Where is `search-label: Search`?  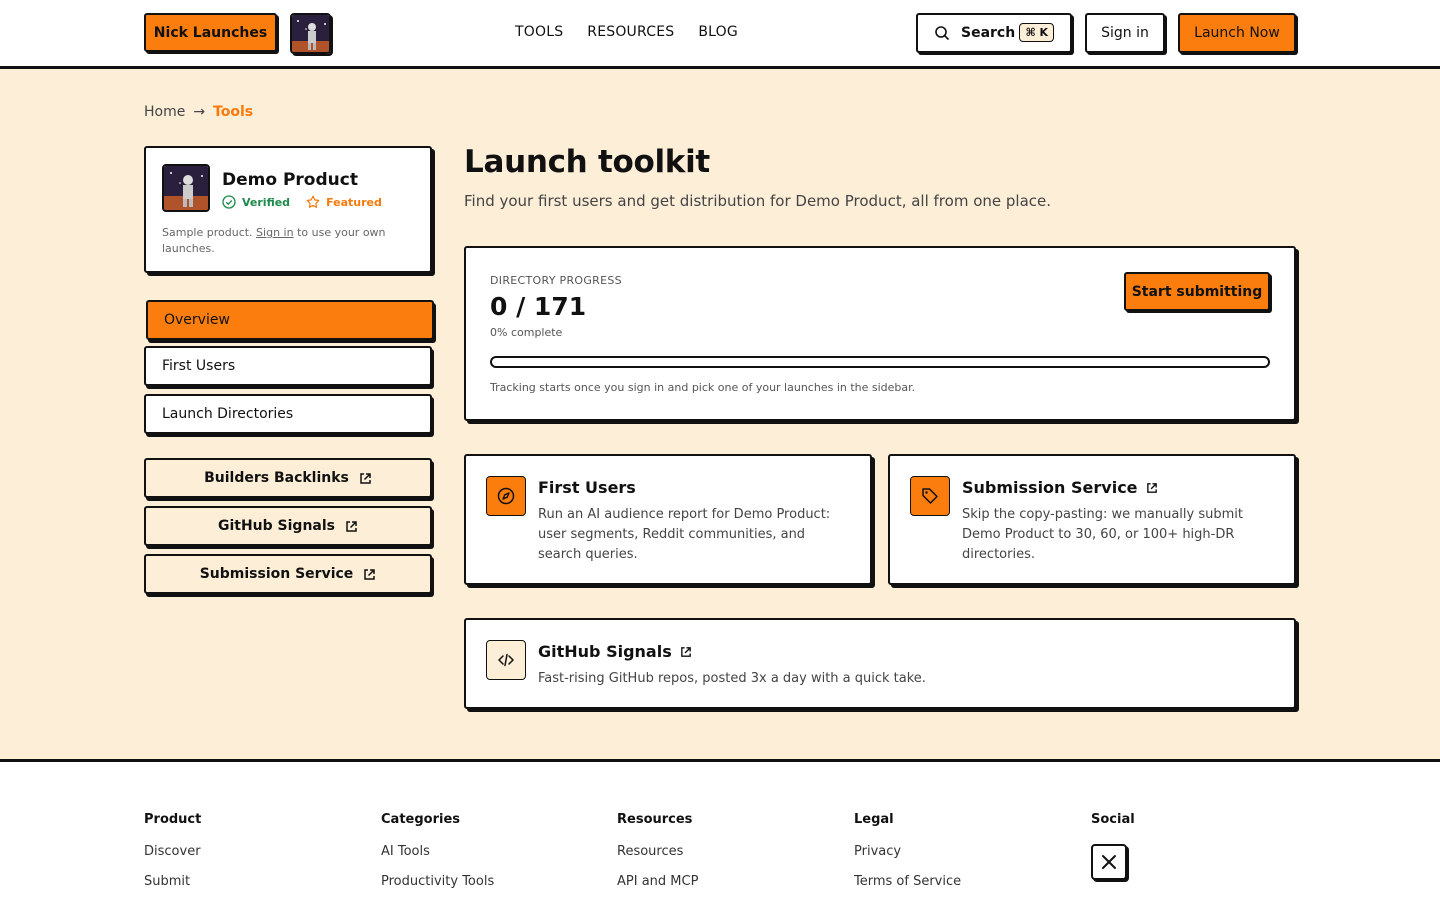
search-label: Search is located at coordinates (988, 33).